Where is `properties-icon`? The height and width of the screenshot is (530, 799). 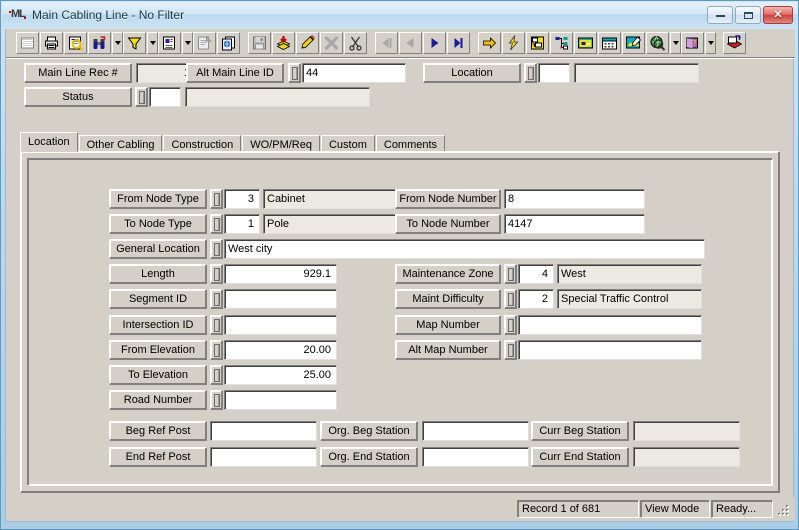 properties-icon is located at coordinates (204, 43).